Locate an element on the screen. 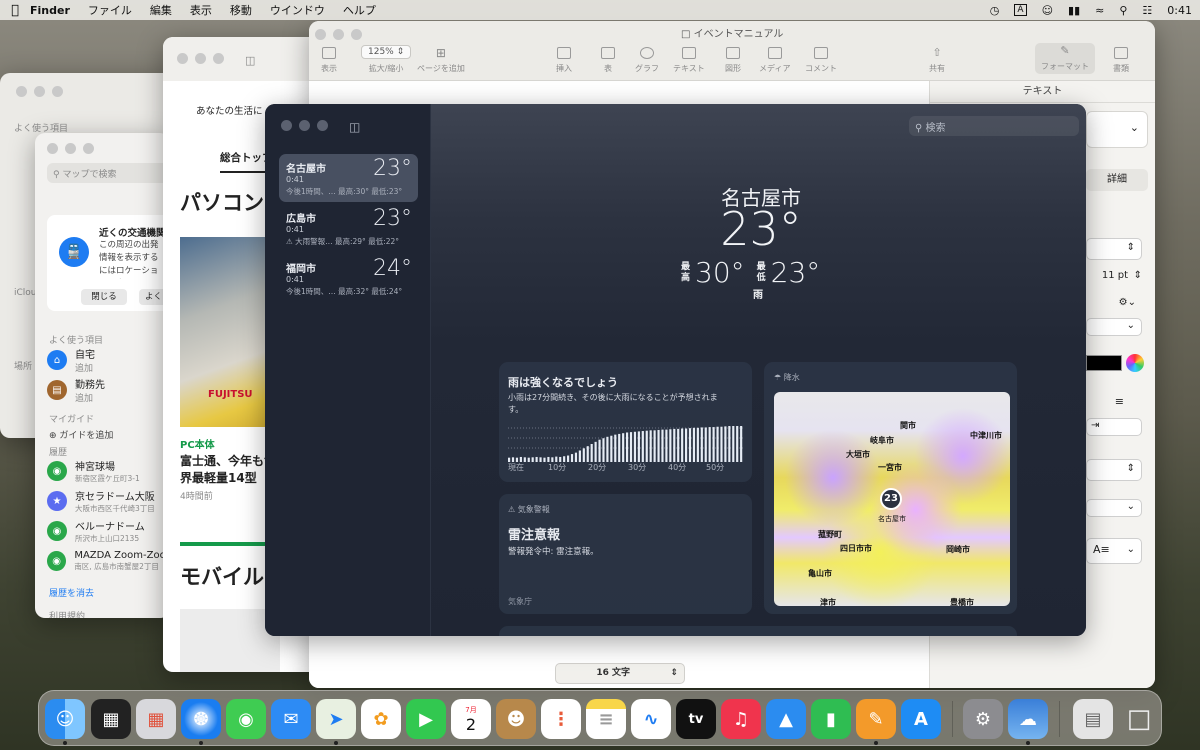  drop-cap-popup: A≡ ⌄ is located at coordinates (1114, 551).